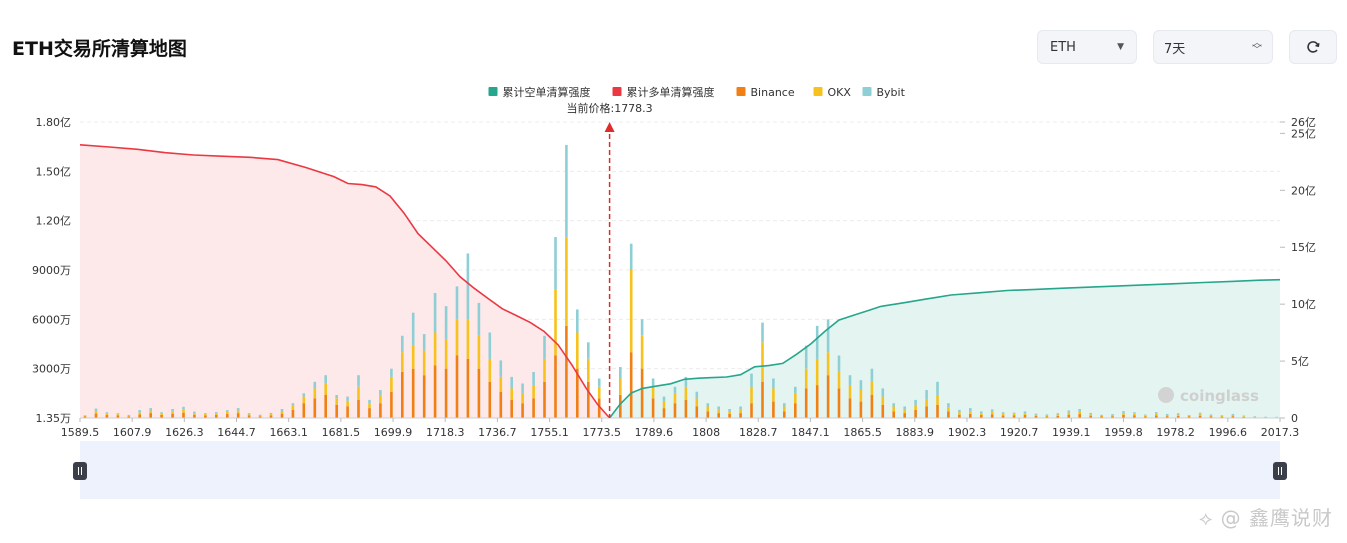 This screenshot has height=543, width=1347. What do you see at coordinates (51, 369) in the screenshot?
I see `y-left-tick-label: 3000万` at bounding box center [51, 369].